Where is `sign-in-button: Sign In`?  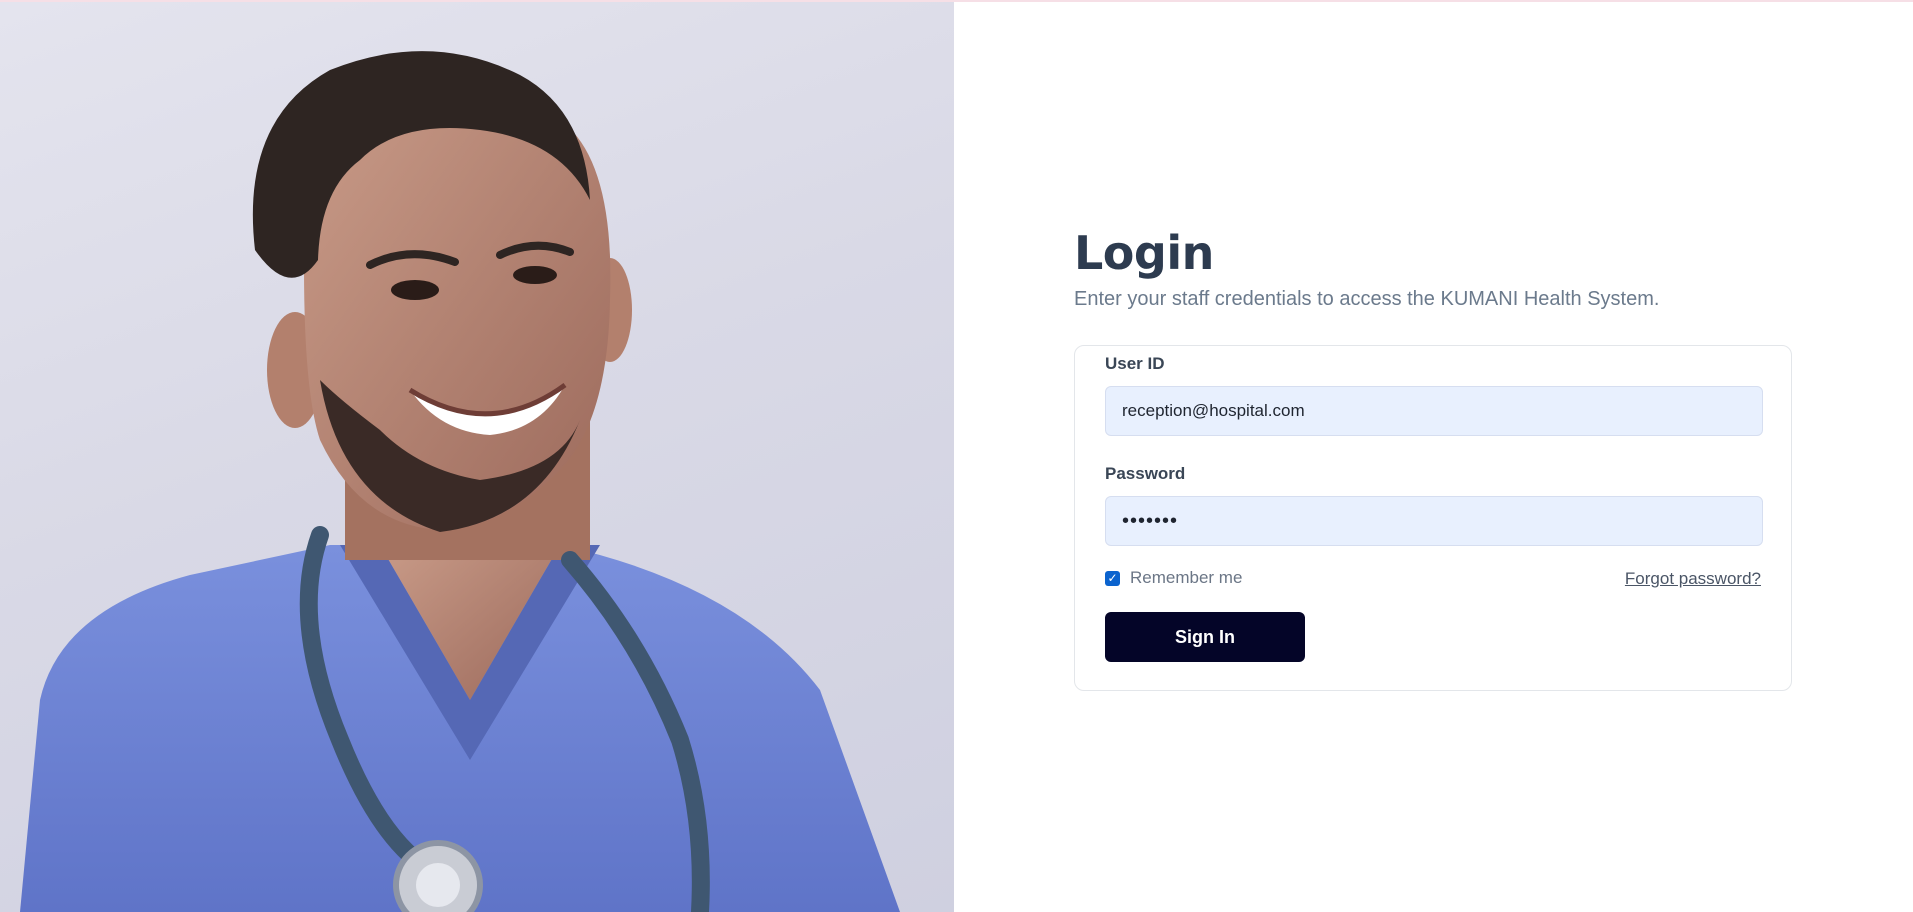 sign-in-button: Sign In is located at coordinates (1205, 637).